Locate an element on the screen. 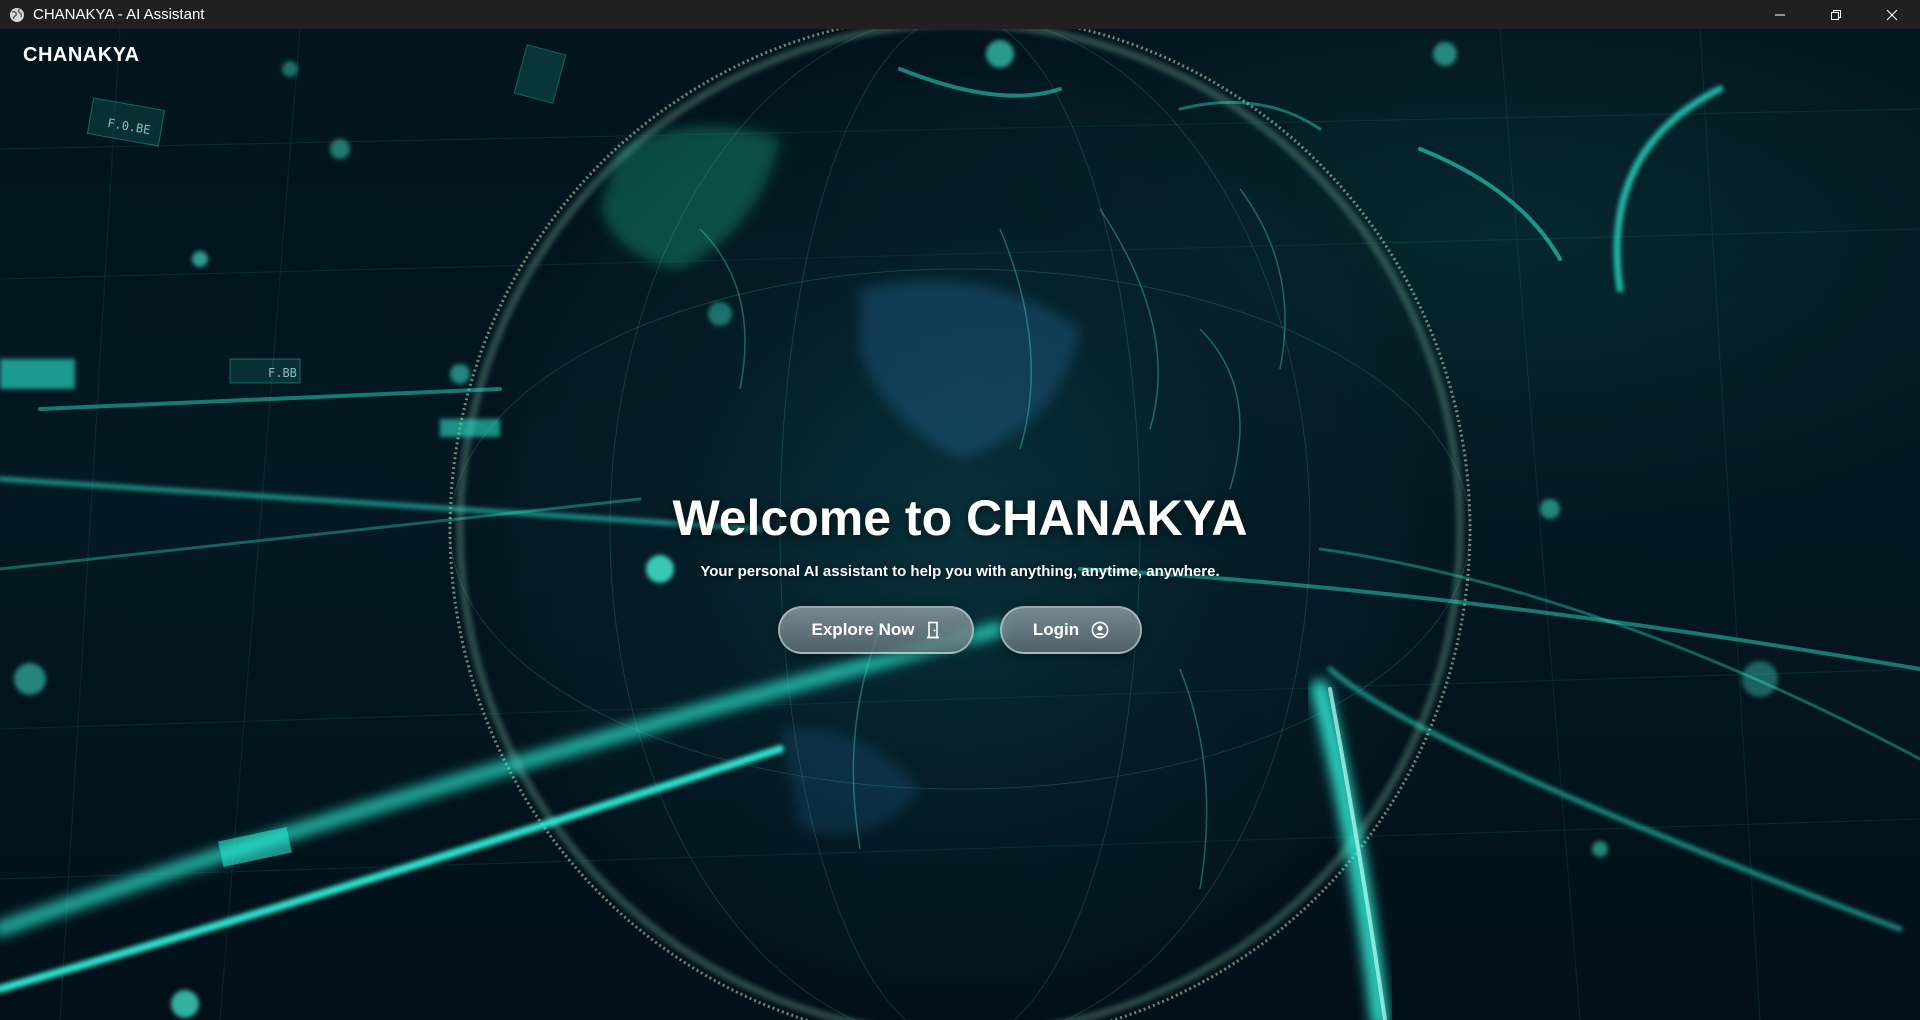 This screenshot has height=1020, width=1920. user-circle-icon is located at coordinates (1100, 630).